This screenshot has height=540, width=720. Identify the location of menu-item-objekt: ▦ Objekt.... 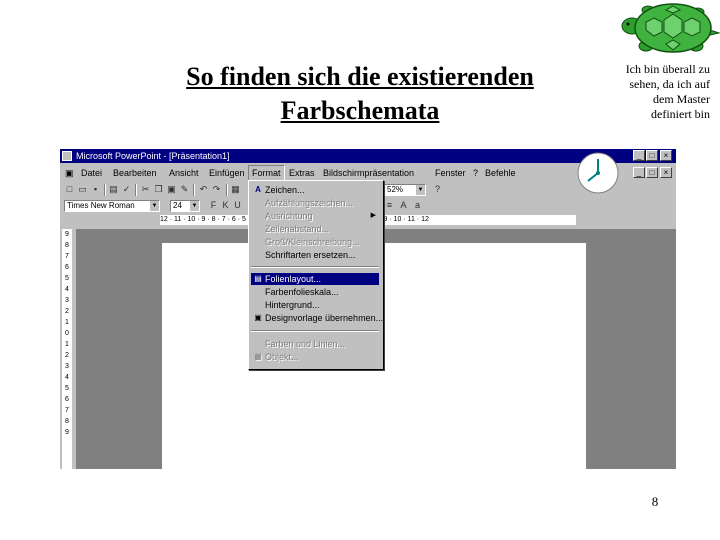
(315, 357).